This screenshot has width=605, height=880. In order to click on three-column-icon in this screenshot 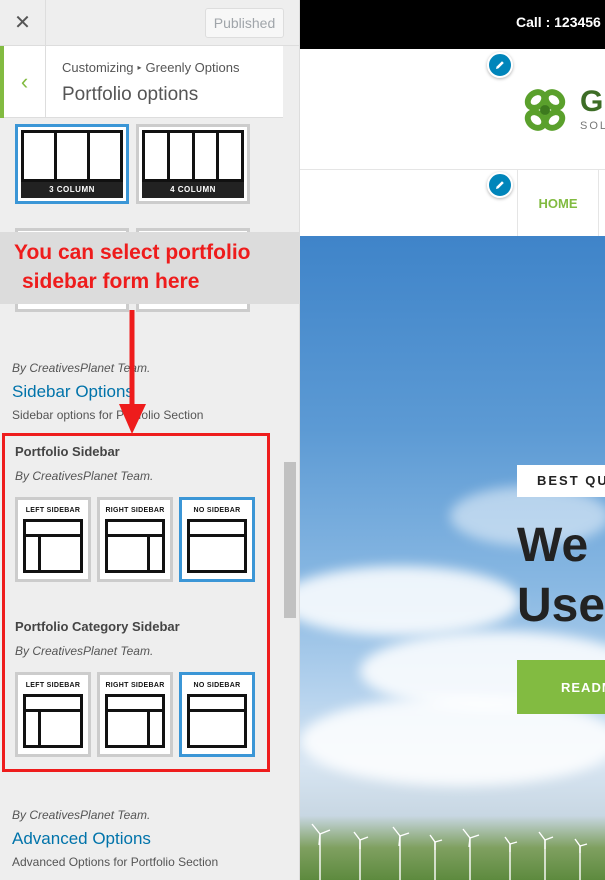, I will do `click(72, 156)`.